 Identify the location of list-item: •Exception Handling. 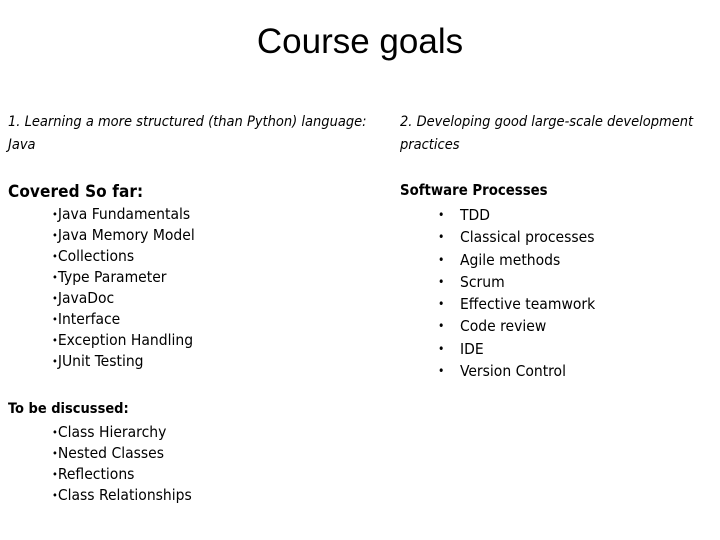
(123, 340).